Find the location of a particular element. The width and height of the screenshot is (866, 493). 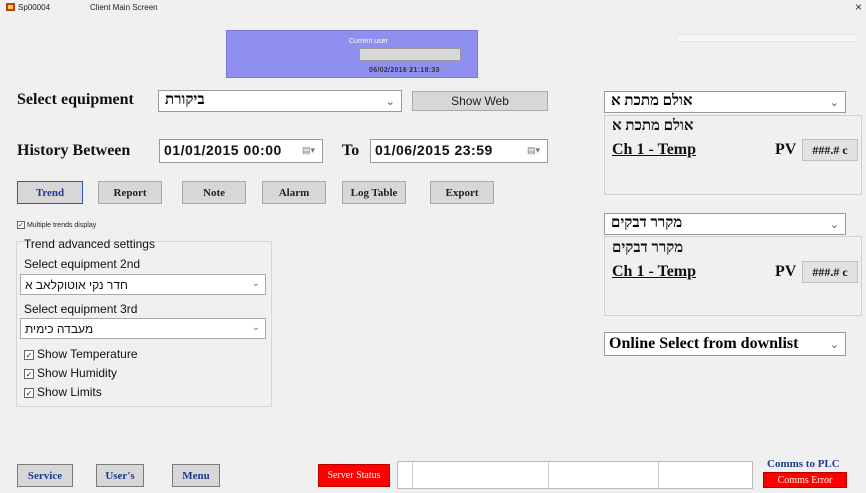

online-select-dropdown: Online Select from downlist ⌄ is located at coordinates (725, 344).